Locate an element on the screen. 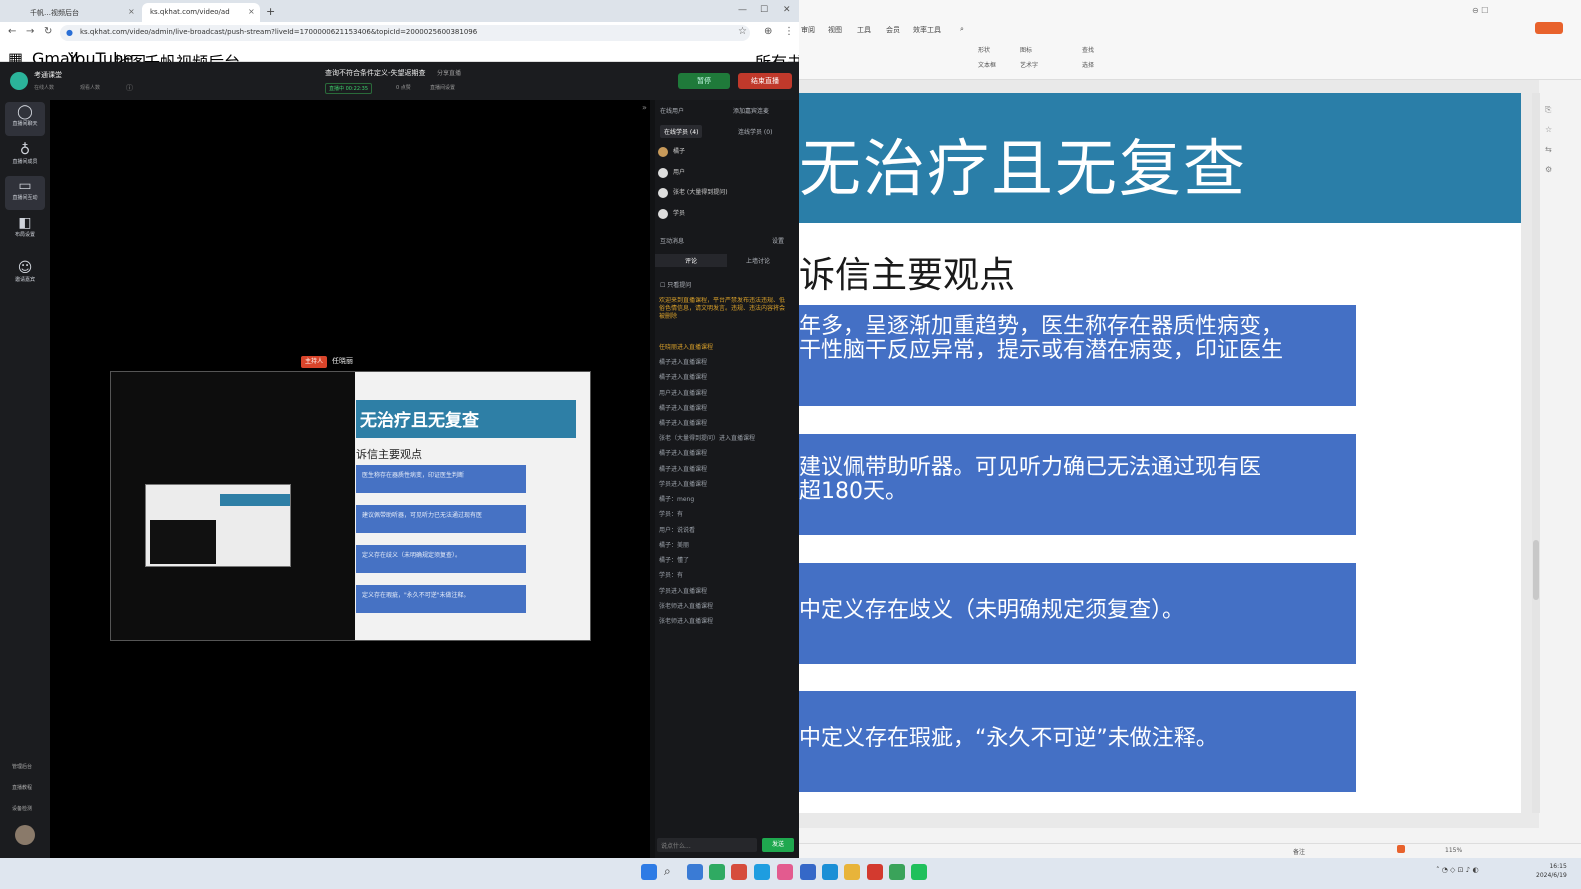  tool-find: 查找 is located at coordinates (1088, 49).